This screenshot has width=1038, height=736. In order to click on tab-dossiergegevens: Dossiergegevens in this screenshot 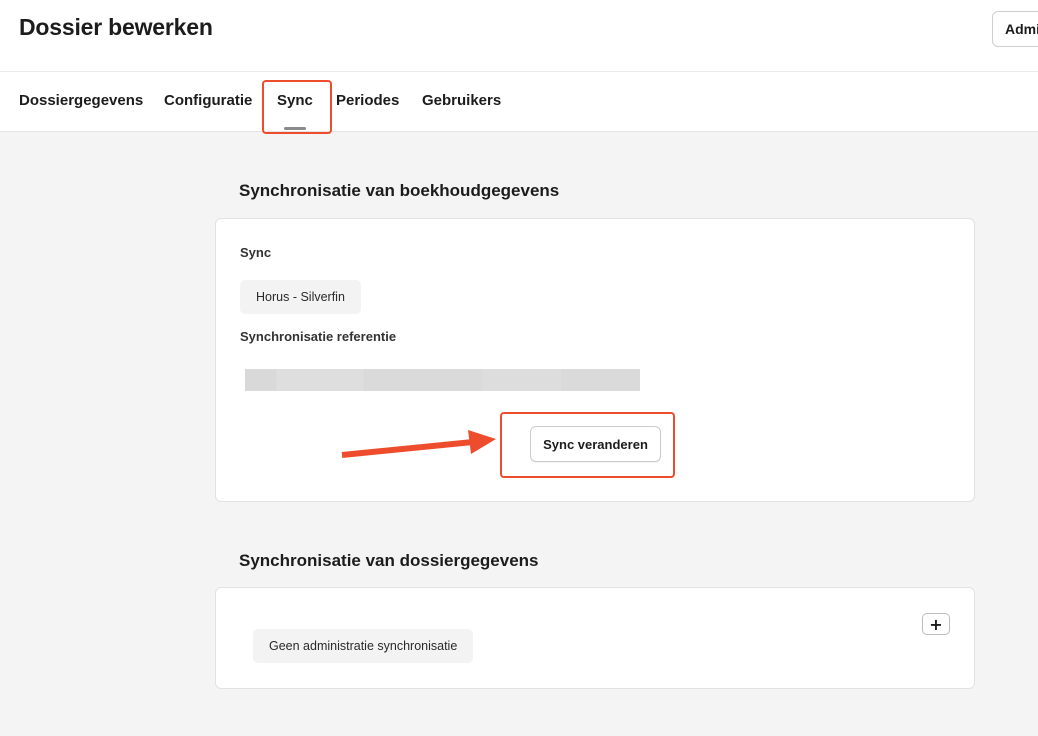, I will do `click(81, 102)`.